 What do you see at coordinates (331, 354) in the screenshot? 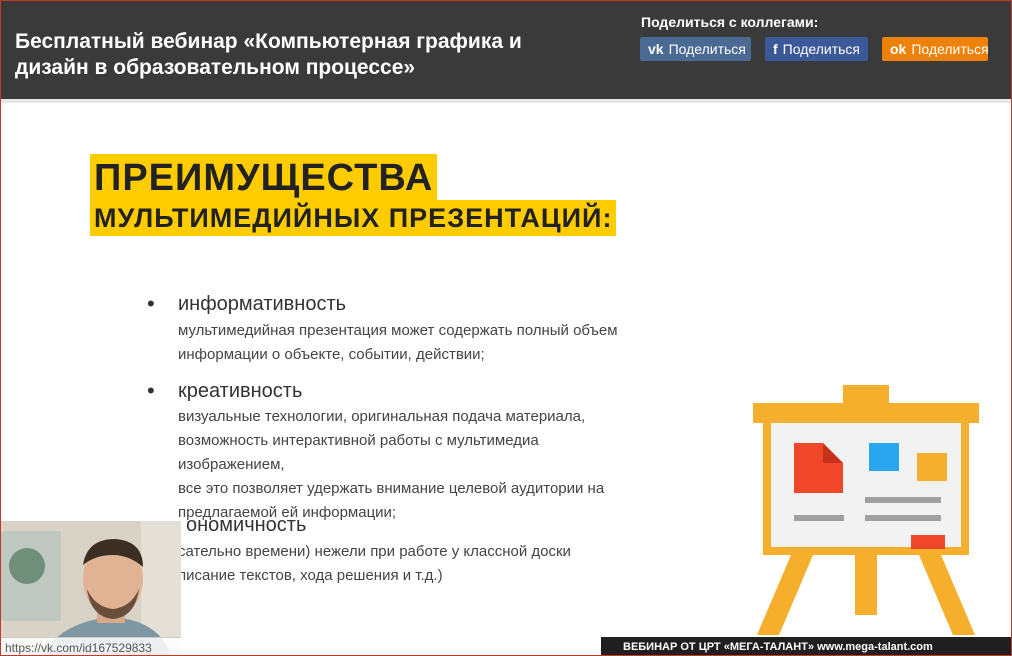
I see `desc-line: информации о объекте, событии, действии;` at bounding box center [331, 354].